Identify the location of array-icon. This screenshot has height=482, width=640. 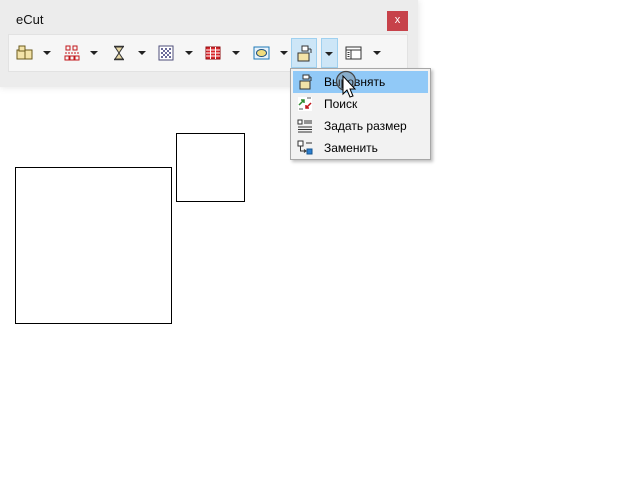
(72, 53).